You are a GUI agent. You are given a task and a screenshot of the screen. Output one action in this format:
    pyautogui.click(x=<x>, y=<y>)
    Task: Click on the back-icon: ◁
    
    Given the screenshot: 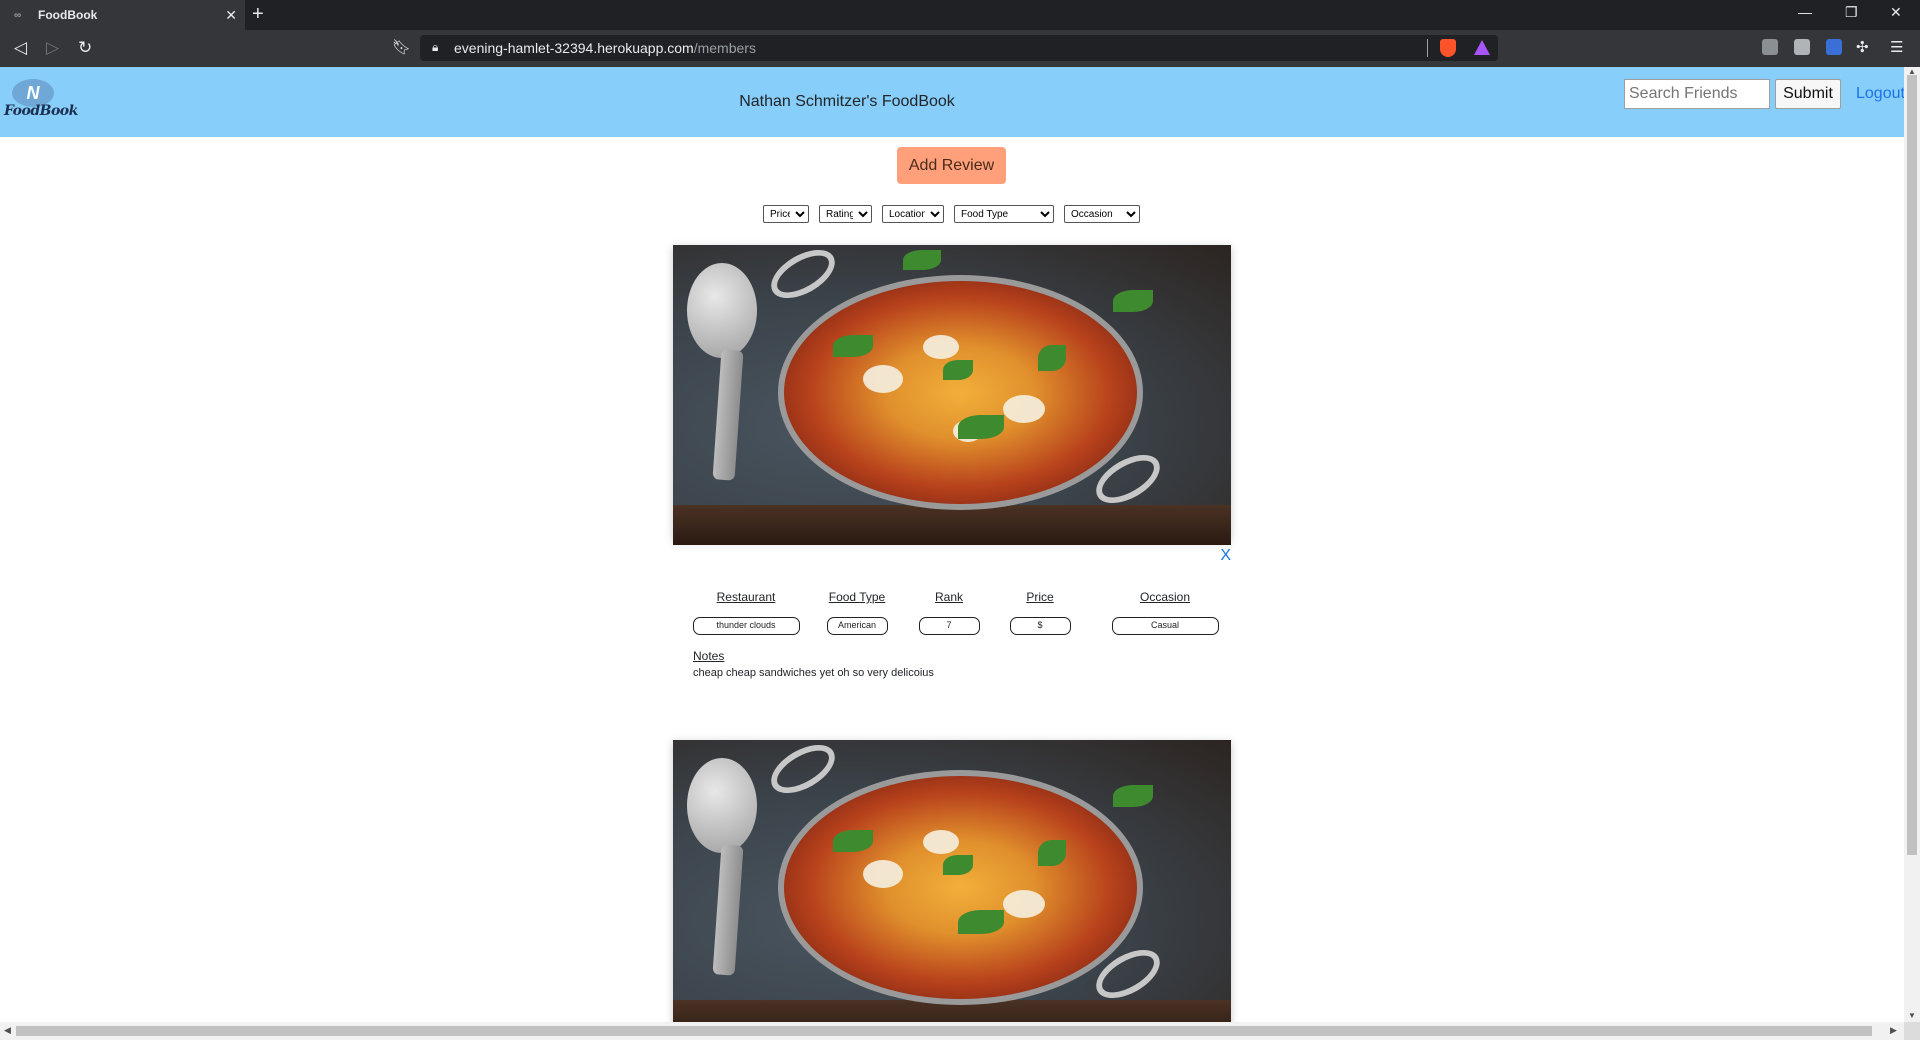 What is the action you would take?
    pyautogui.click(x=20, y=48)
    